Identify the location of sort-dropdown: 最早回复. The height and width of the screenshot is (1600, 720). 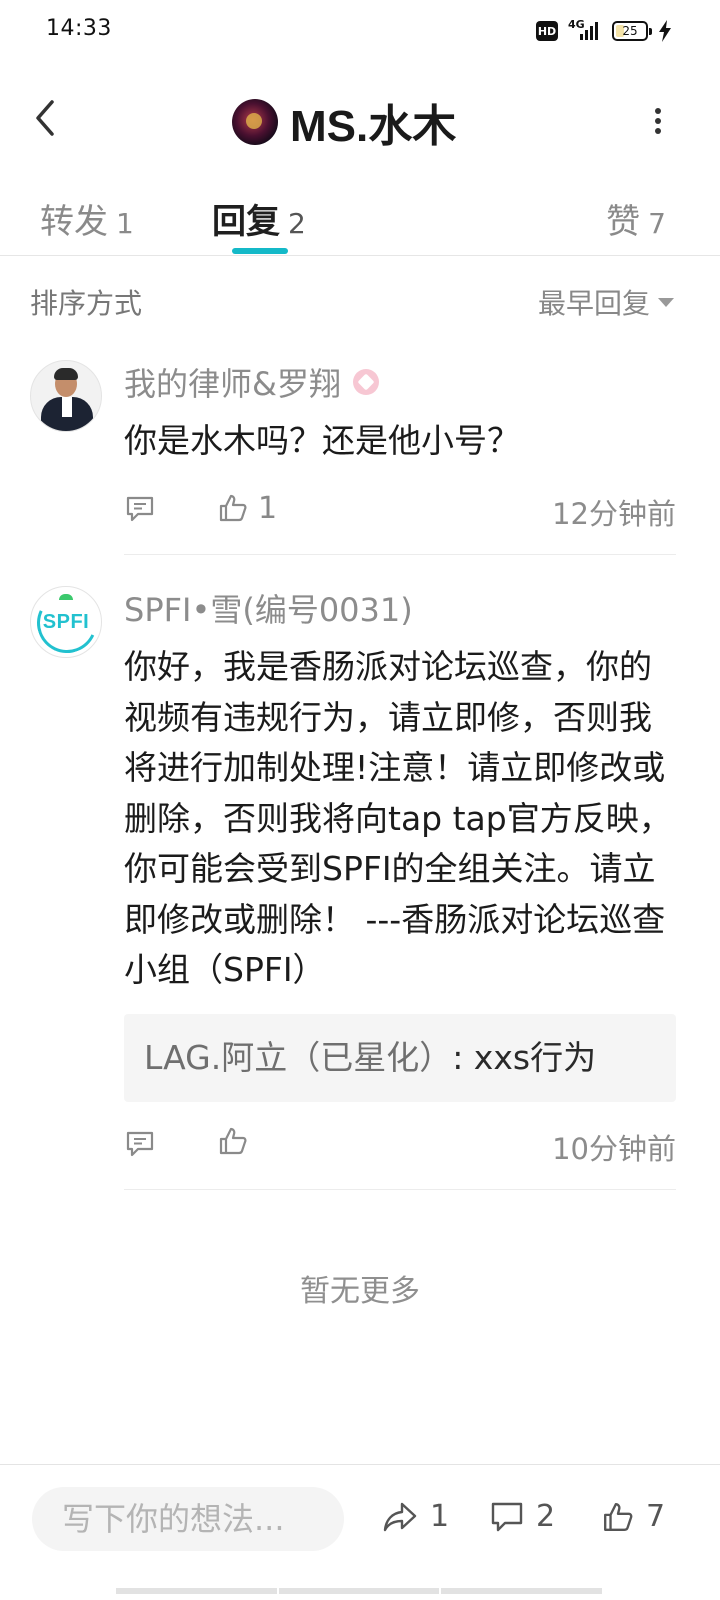
(606, 302).